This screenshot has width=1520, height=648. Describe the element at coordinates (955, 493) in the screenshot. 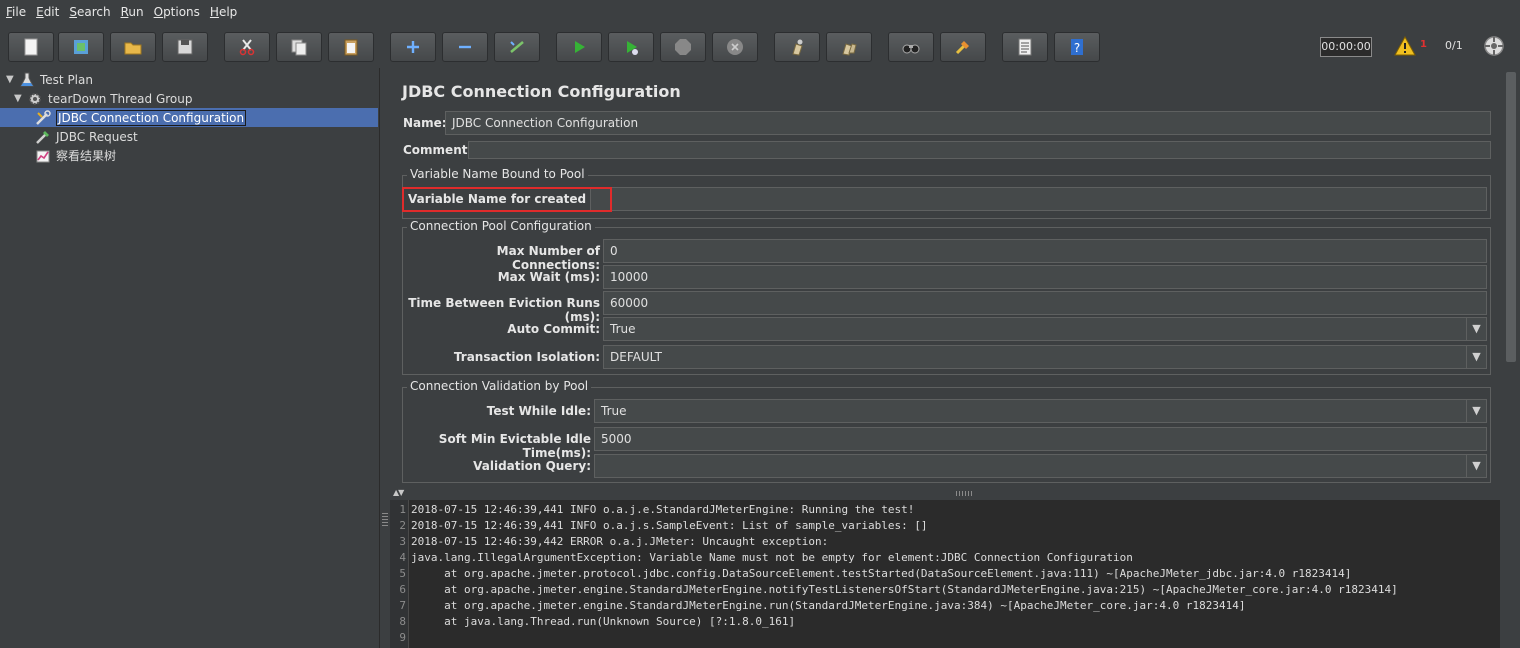

I see `horizontal-splitter: ▲▼` at that location.